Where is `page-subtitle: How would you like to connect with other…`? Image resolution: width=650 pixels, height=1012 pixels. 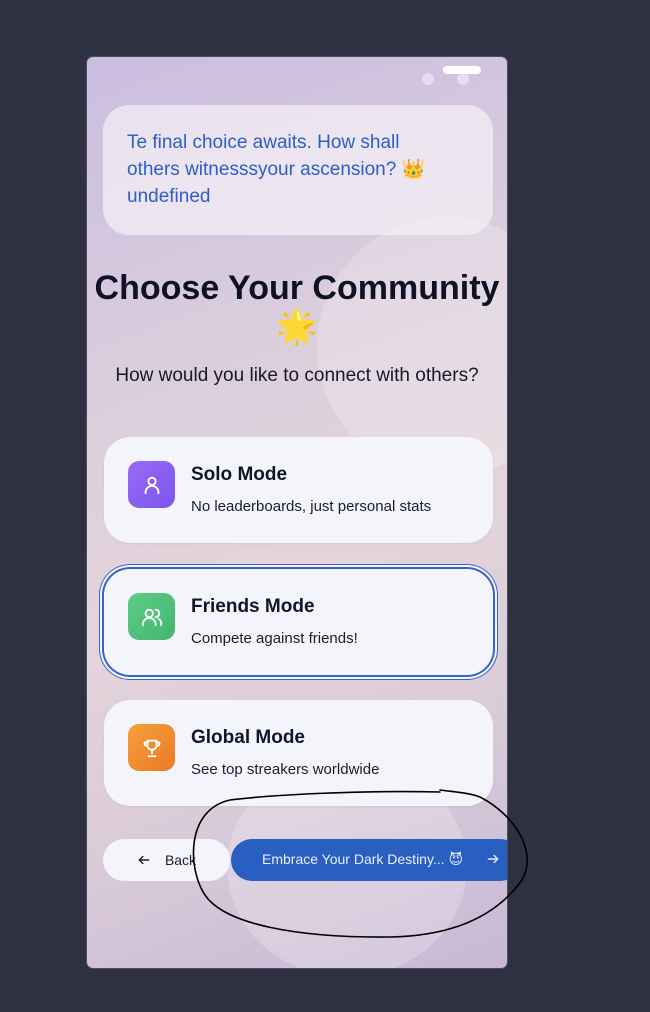
page-subtitle: How would you like to connect with other… is located at coordinates (297, 375).